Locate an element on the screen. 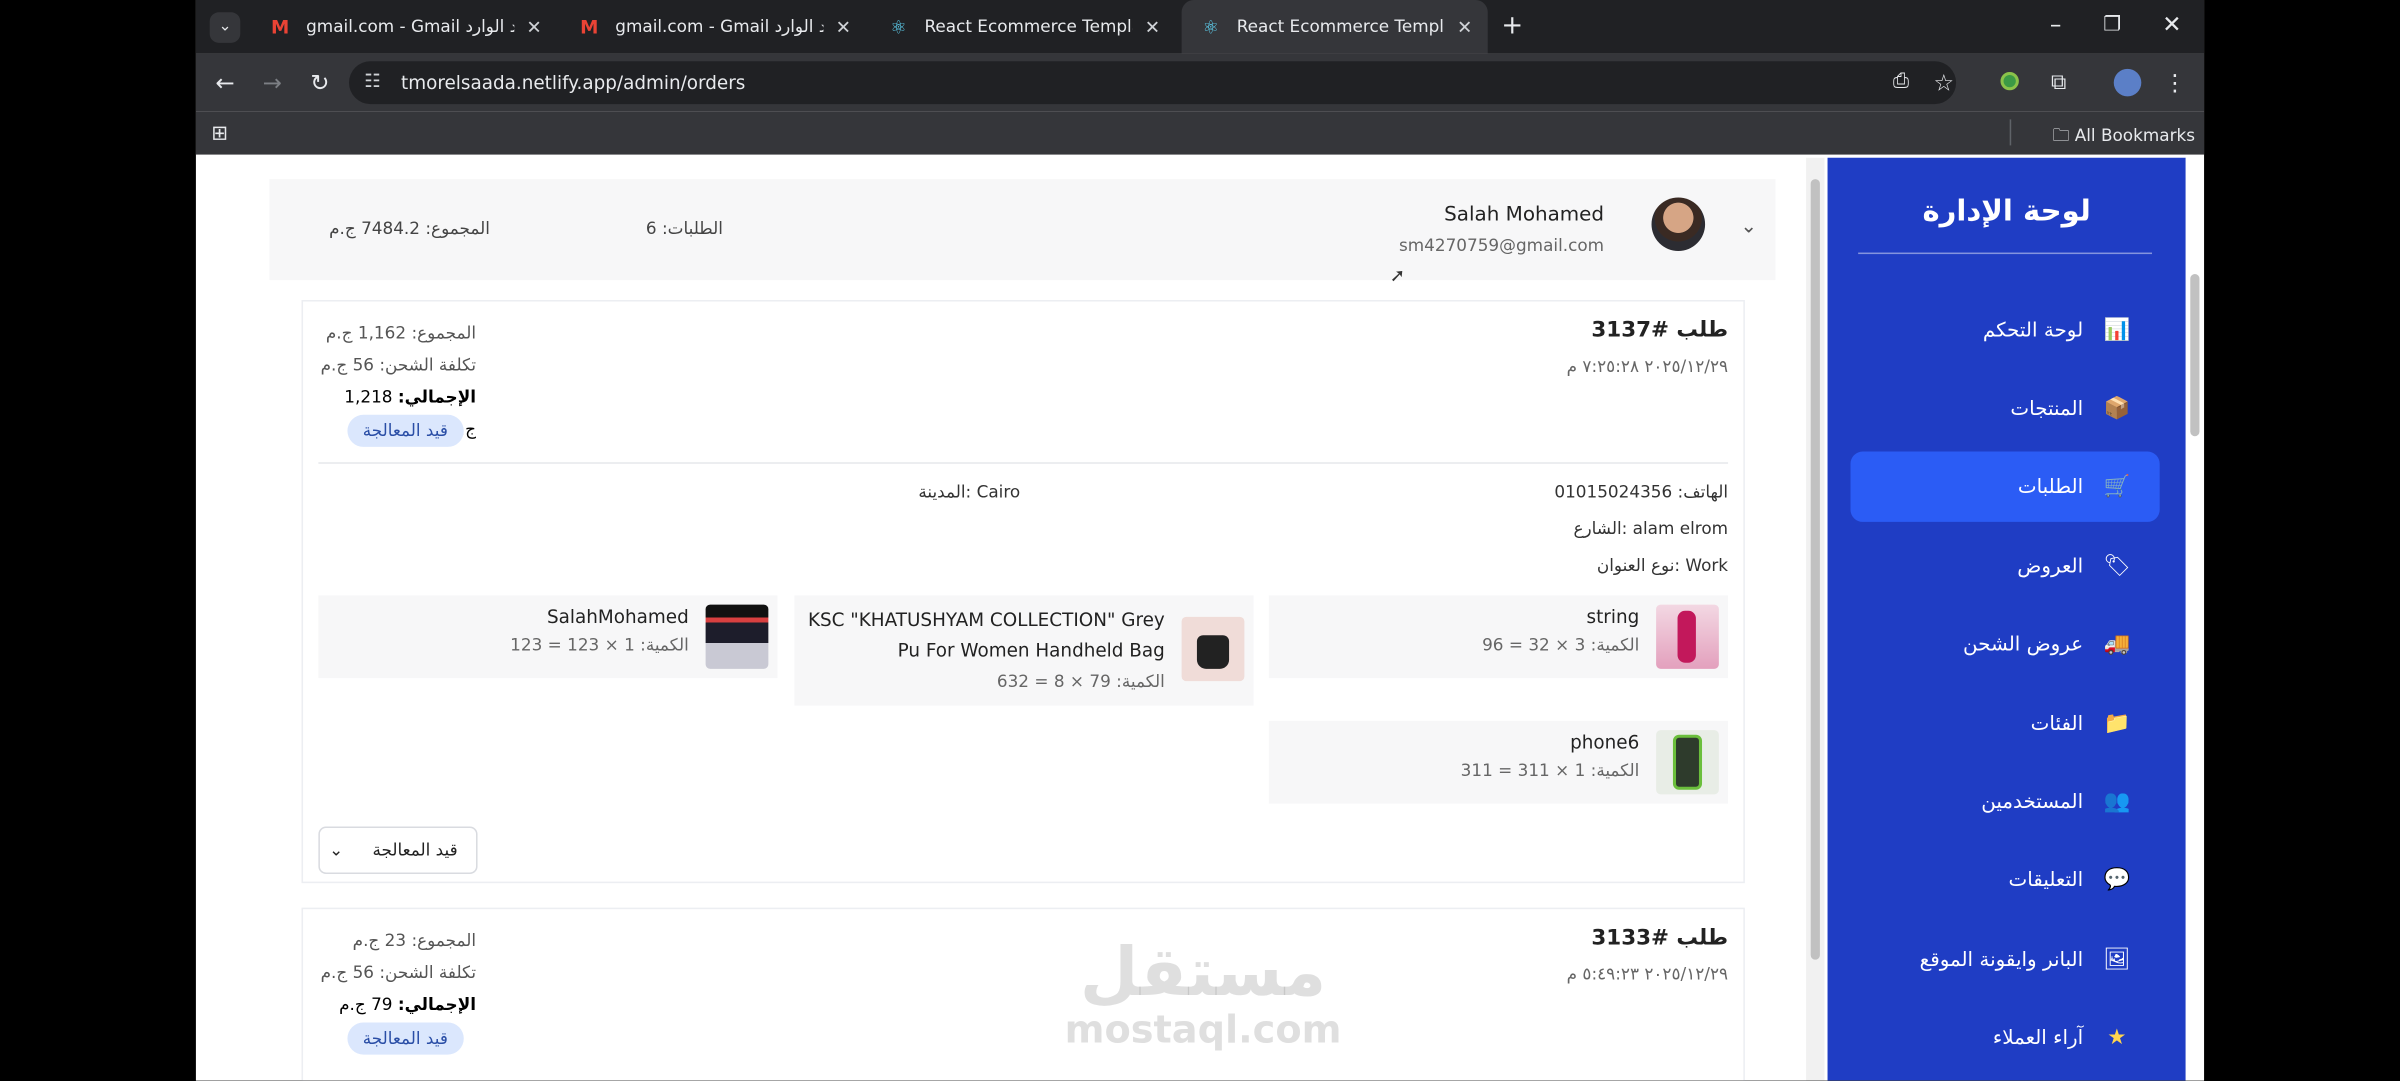  watermark-latin: mostaql.com is located at coordinates (1203, 1029).